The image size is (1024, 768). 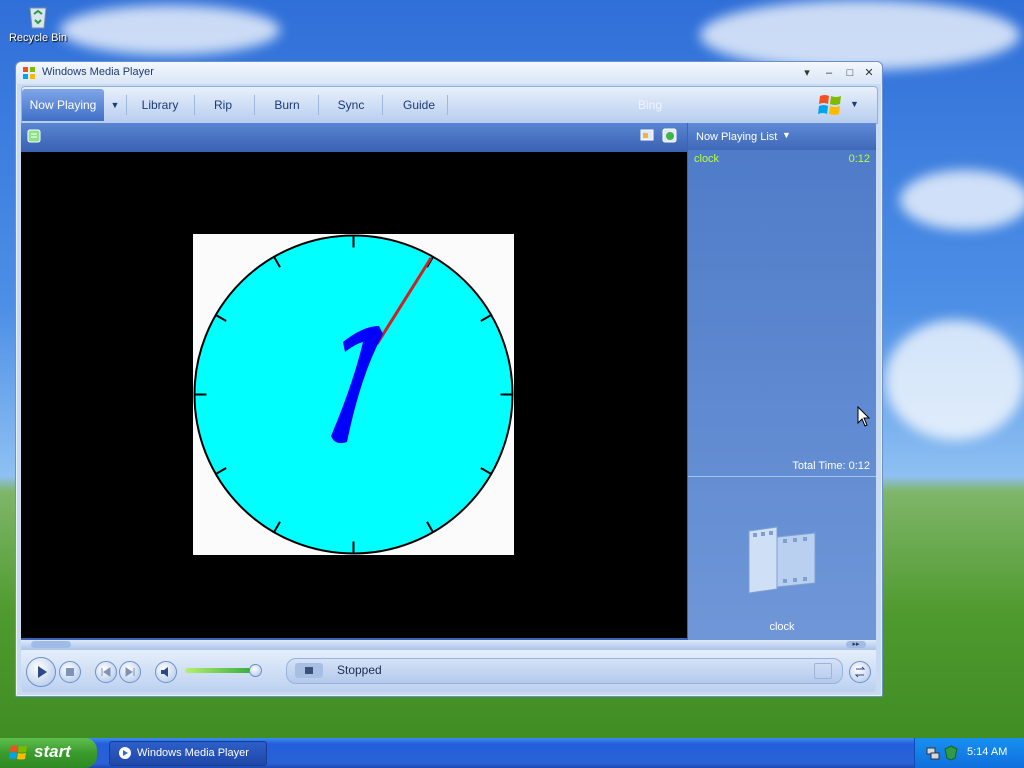 What do you see at coordinates (512, 753) in the screenshot?
I see `taskbar: start Windows Media Player 5:14 AM` at bounding box center [512, 753].